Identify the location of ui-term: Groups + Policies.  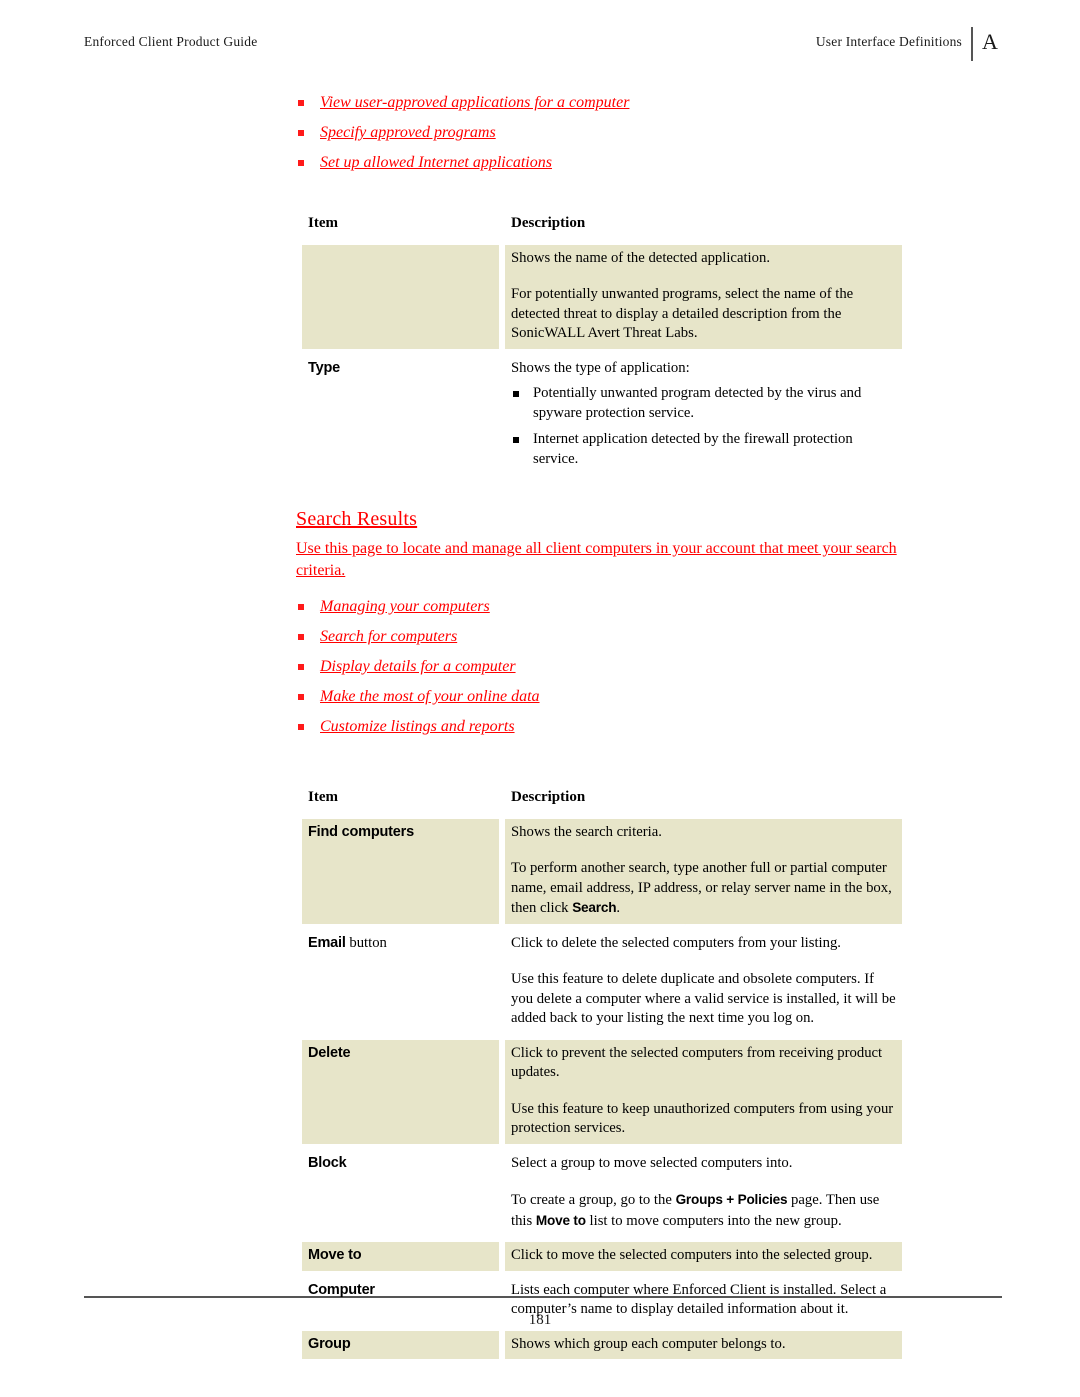
(731, 1199).